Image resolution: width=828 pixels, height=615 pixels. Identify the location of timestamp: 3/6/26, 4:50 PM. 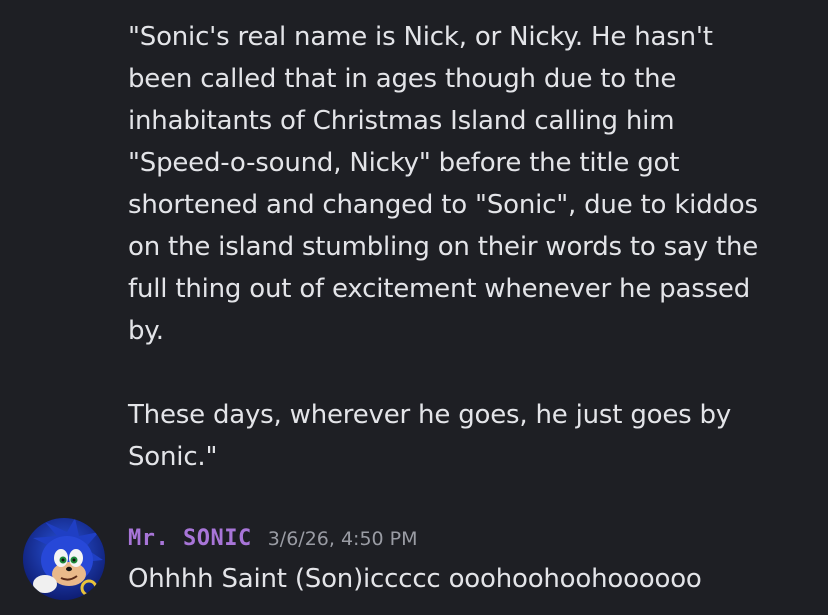
(342, 539).